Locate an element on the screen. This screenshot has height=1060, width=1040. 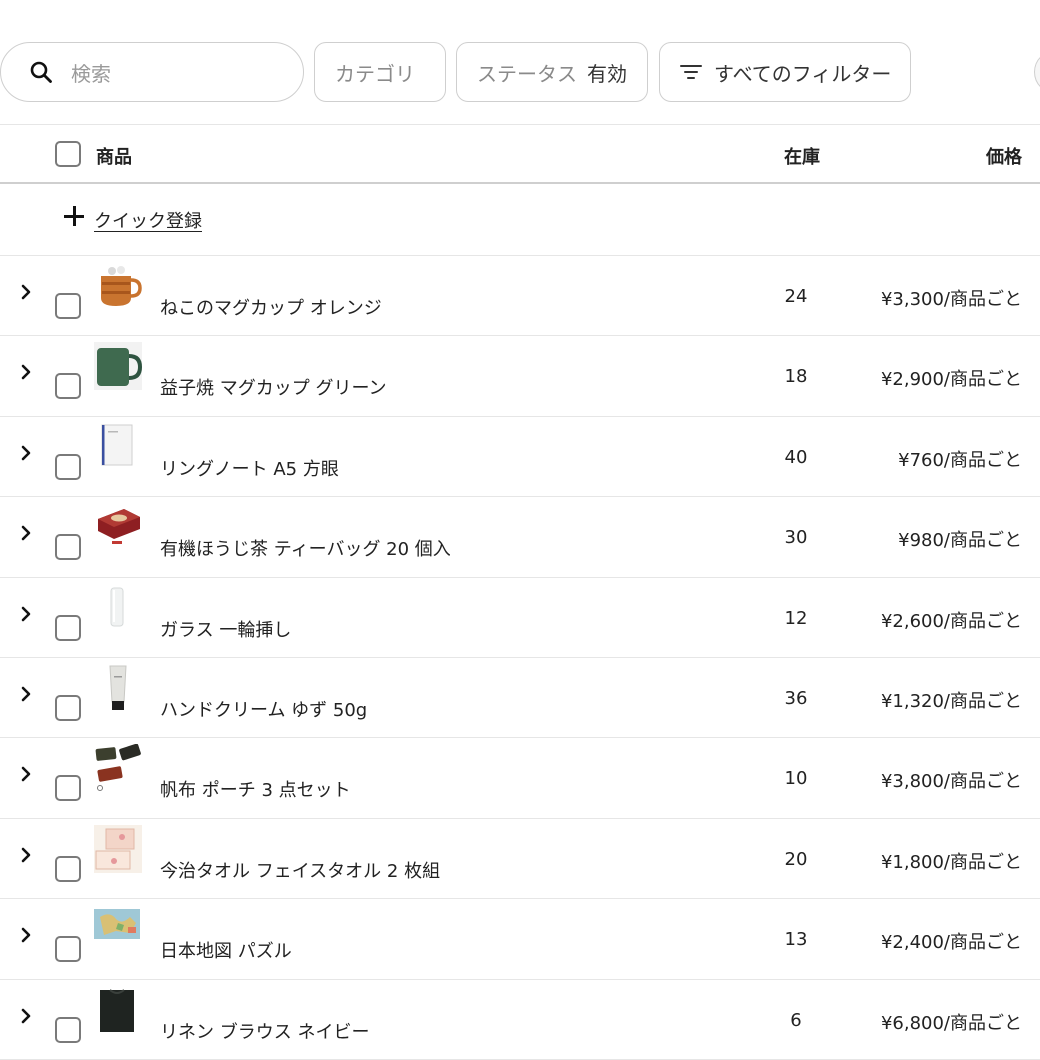
product-price: ¥1,320/商品ごと is located at coordinates (951, 701).